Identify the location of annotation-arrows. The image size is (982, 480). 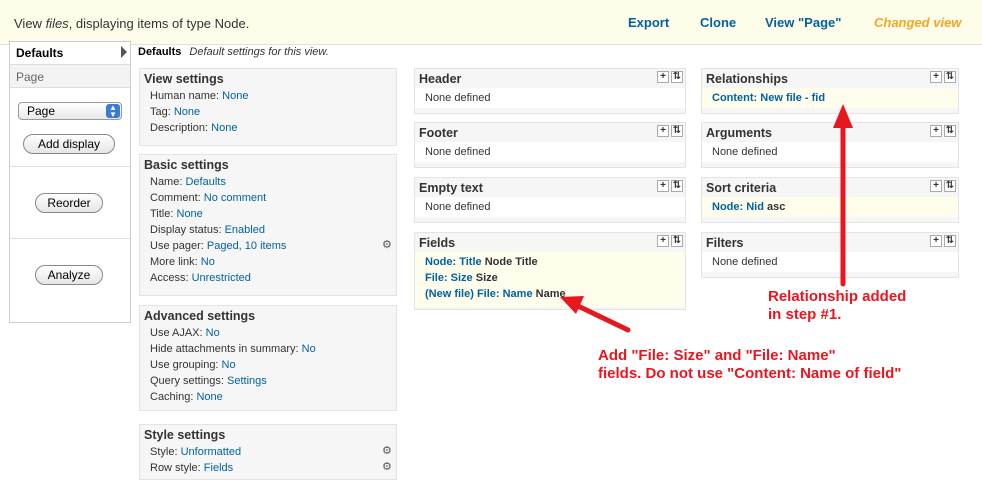
(706, 218).